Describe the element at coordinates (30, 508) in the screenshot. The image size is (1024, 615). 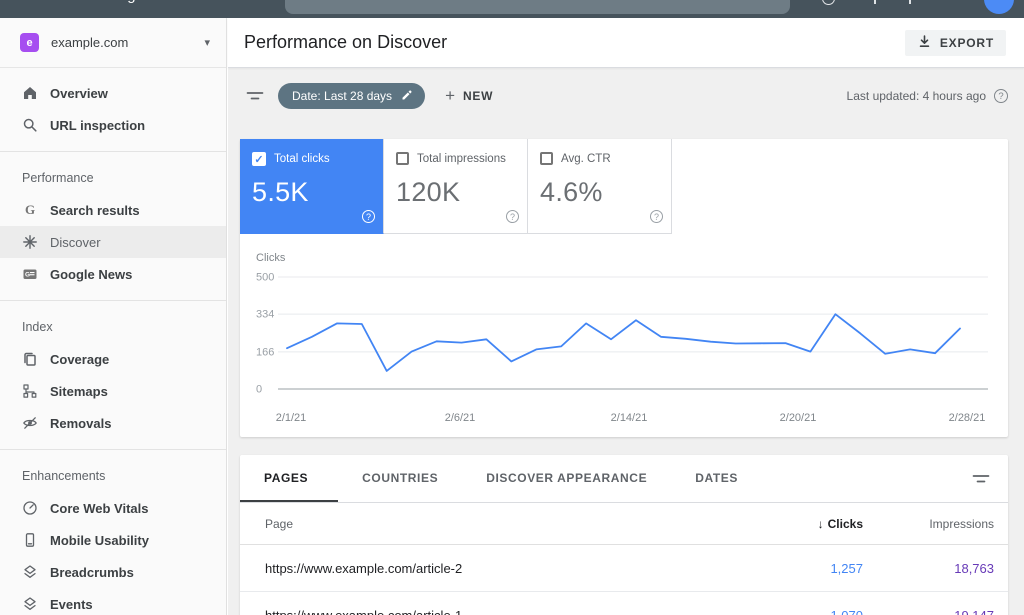
I see `gauge-icon` at that location.